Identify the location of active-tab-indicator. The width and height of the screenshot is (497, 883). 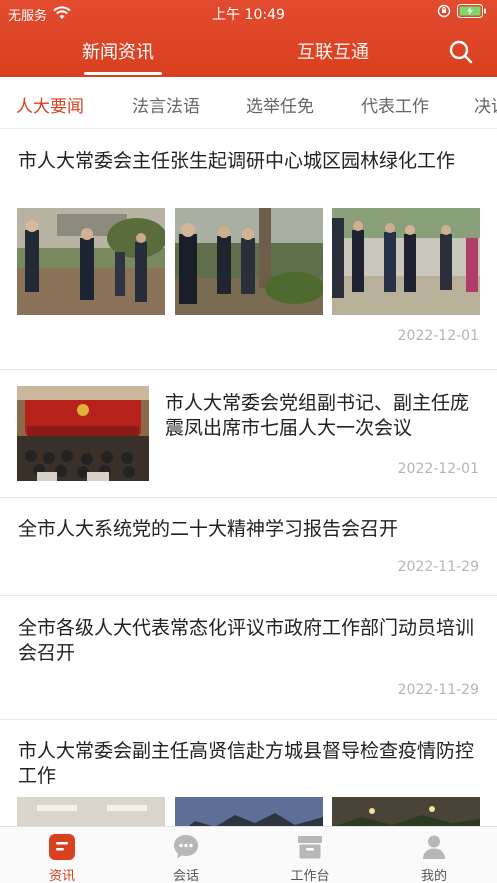
(123, 73).